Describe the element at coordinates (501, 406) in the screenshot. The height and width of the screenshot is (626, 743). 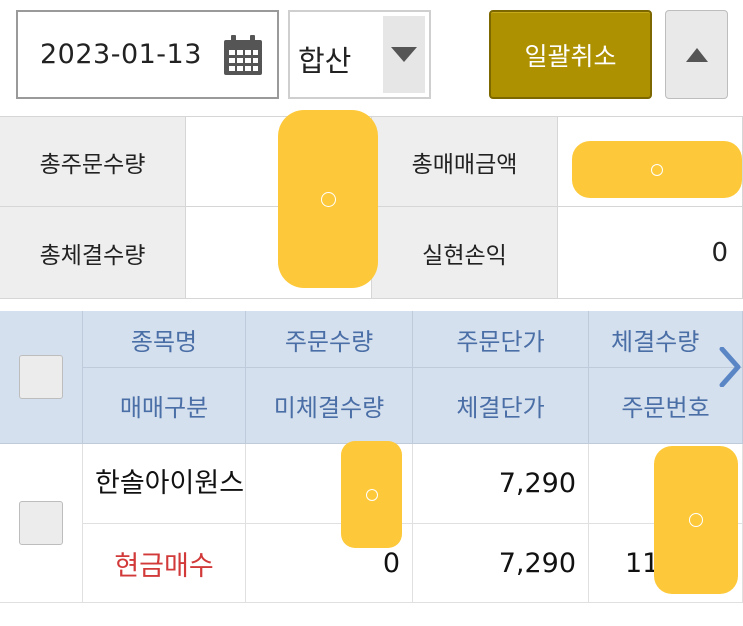
I see `col-filled-price: 체결단가` at that location.